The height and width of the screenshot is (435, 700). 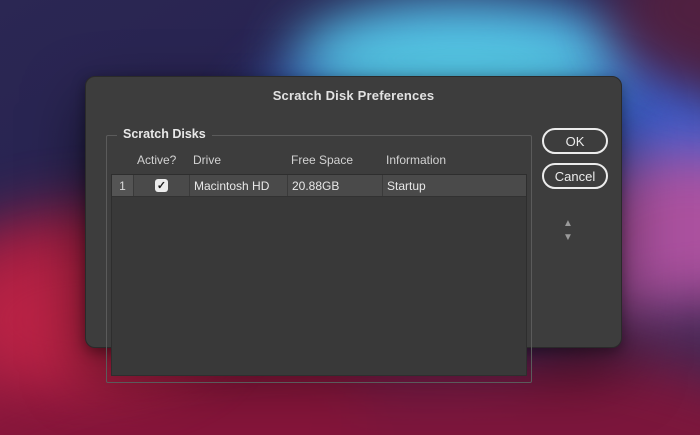 I want to click on group-label: Scratch Disks, so click(x=164, y=134).